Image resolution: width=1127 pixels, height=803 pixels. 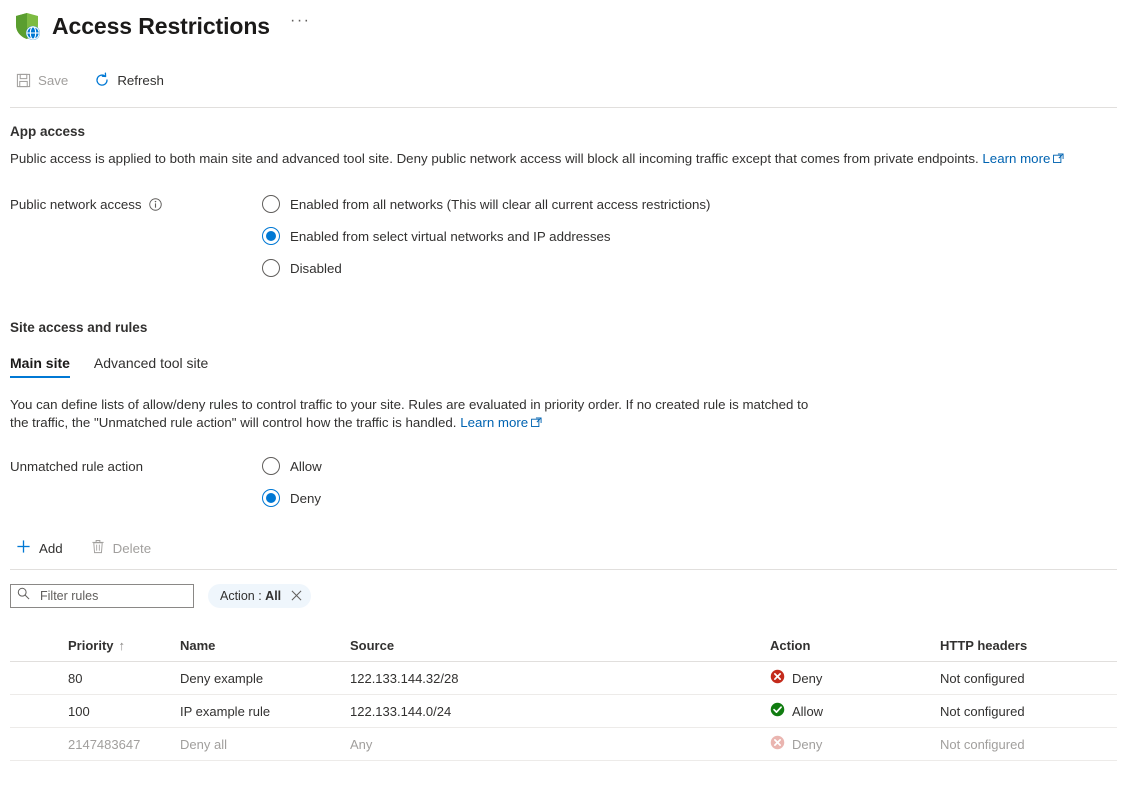 What do you see at coordinates (563, 23) in the screenshot?
I see `blade-header: Access Restrictions ···` at bounding box center [563, 23].